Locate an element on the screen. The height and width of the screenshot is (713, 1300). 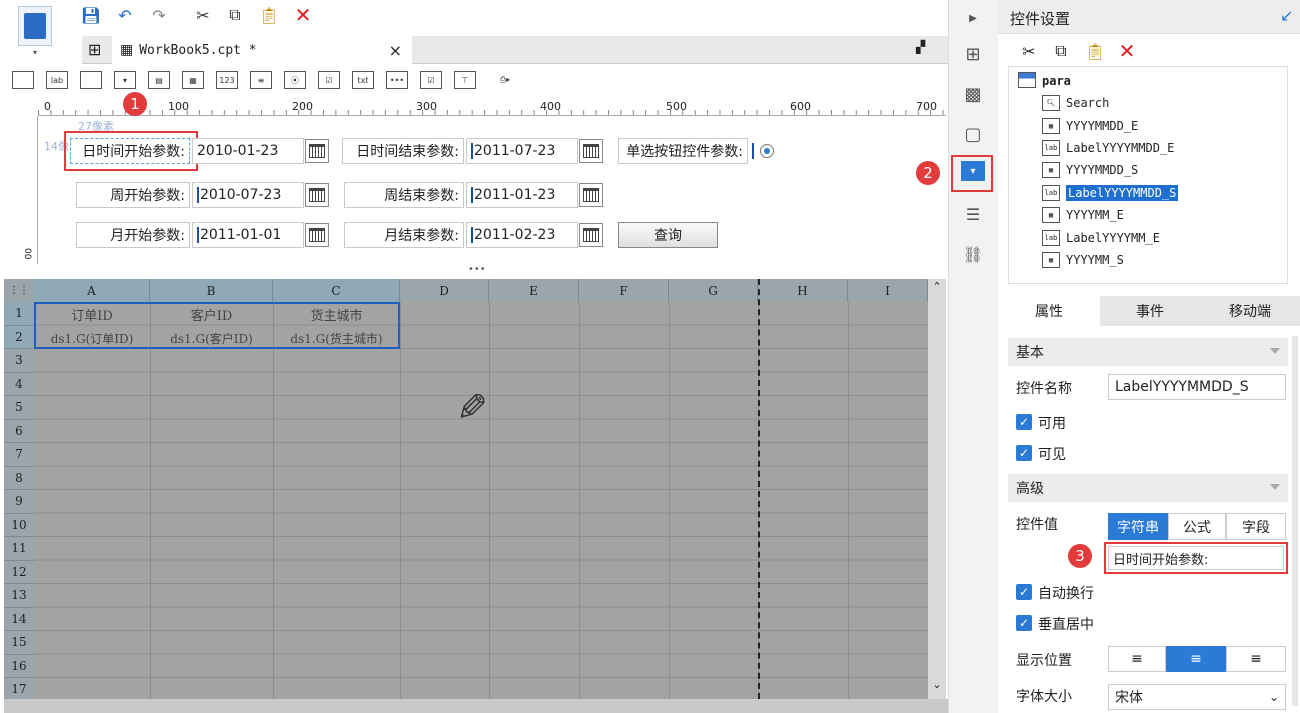
app-logo is located at coordinates (35, 26).